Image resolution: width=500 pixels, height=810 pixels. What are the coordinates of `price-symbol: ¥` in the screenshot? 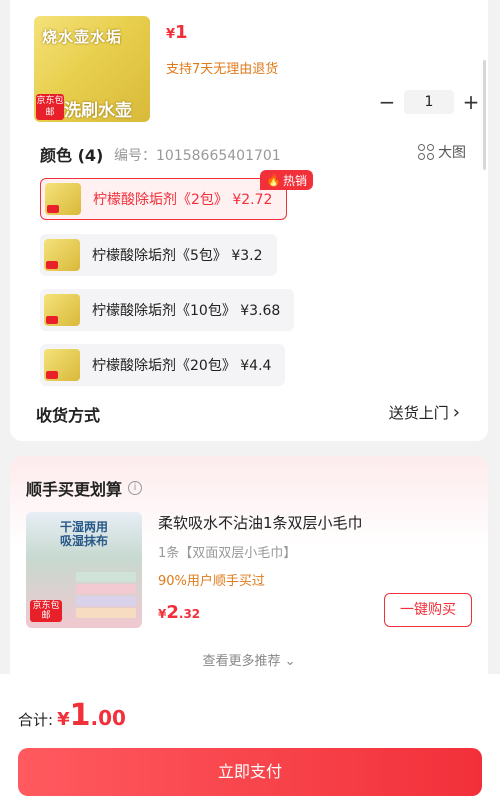 It's located at (171, 34).